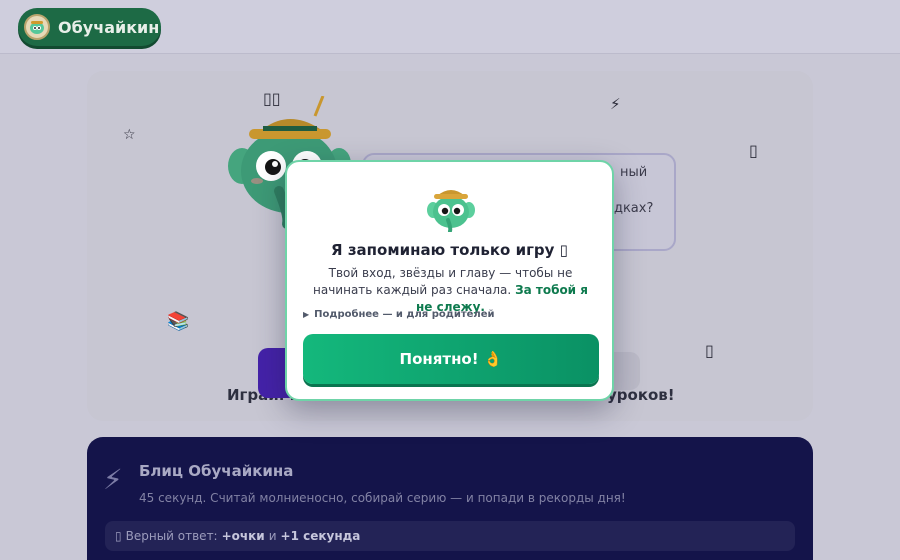  Describe the element at coordinates (443, 250) in the screenshot. I see `modal-title-text: Я запоминаю только игру` at that location.